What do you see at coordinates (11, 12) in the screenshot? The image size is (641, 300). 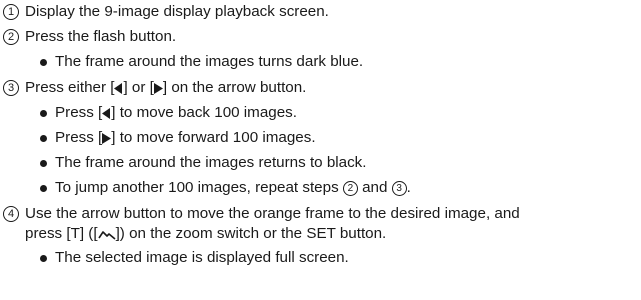 I see `step-number-1: 1` at bounding box center [11, 12].